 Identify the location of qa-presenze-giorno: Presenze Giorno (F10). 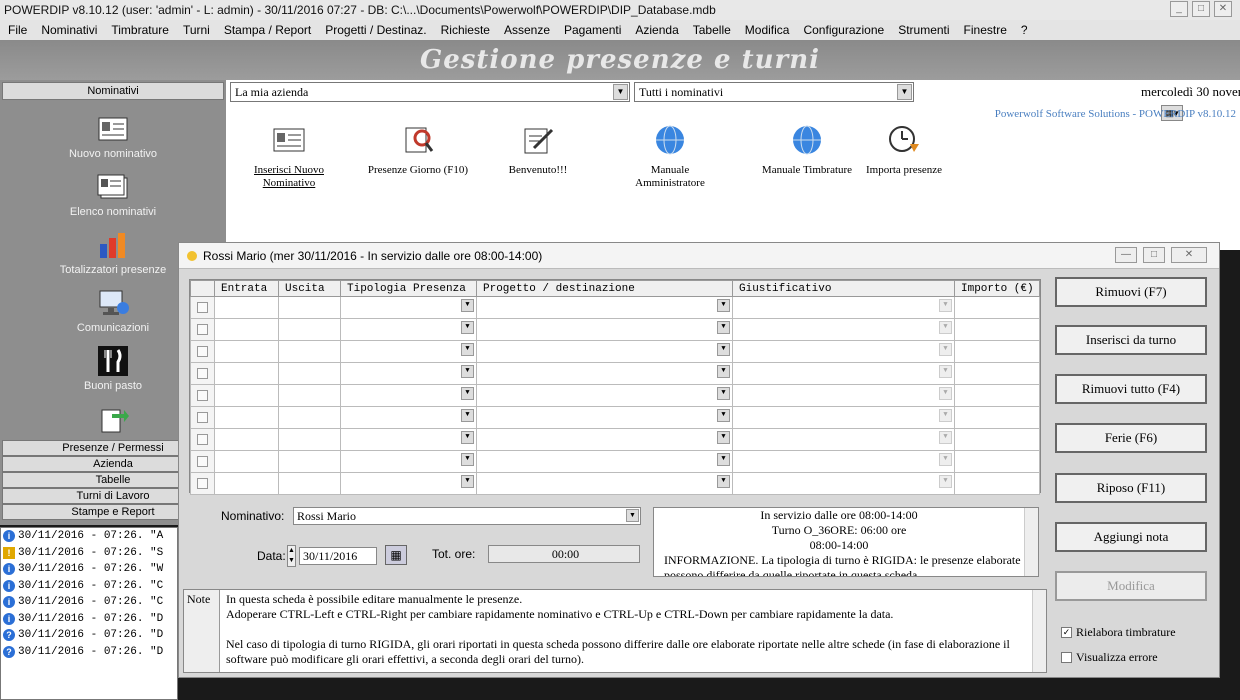
(418, 150).